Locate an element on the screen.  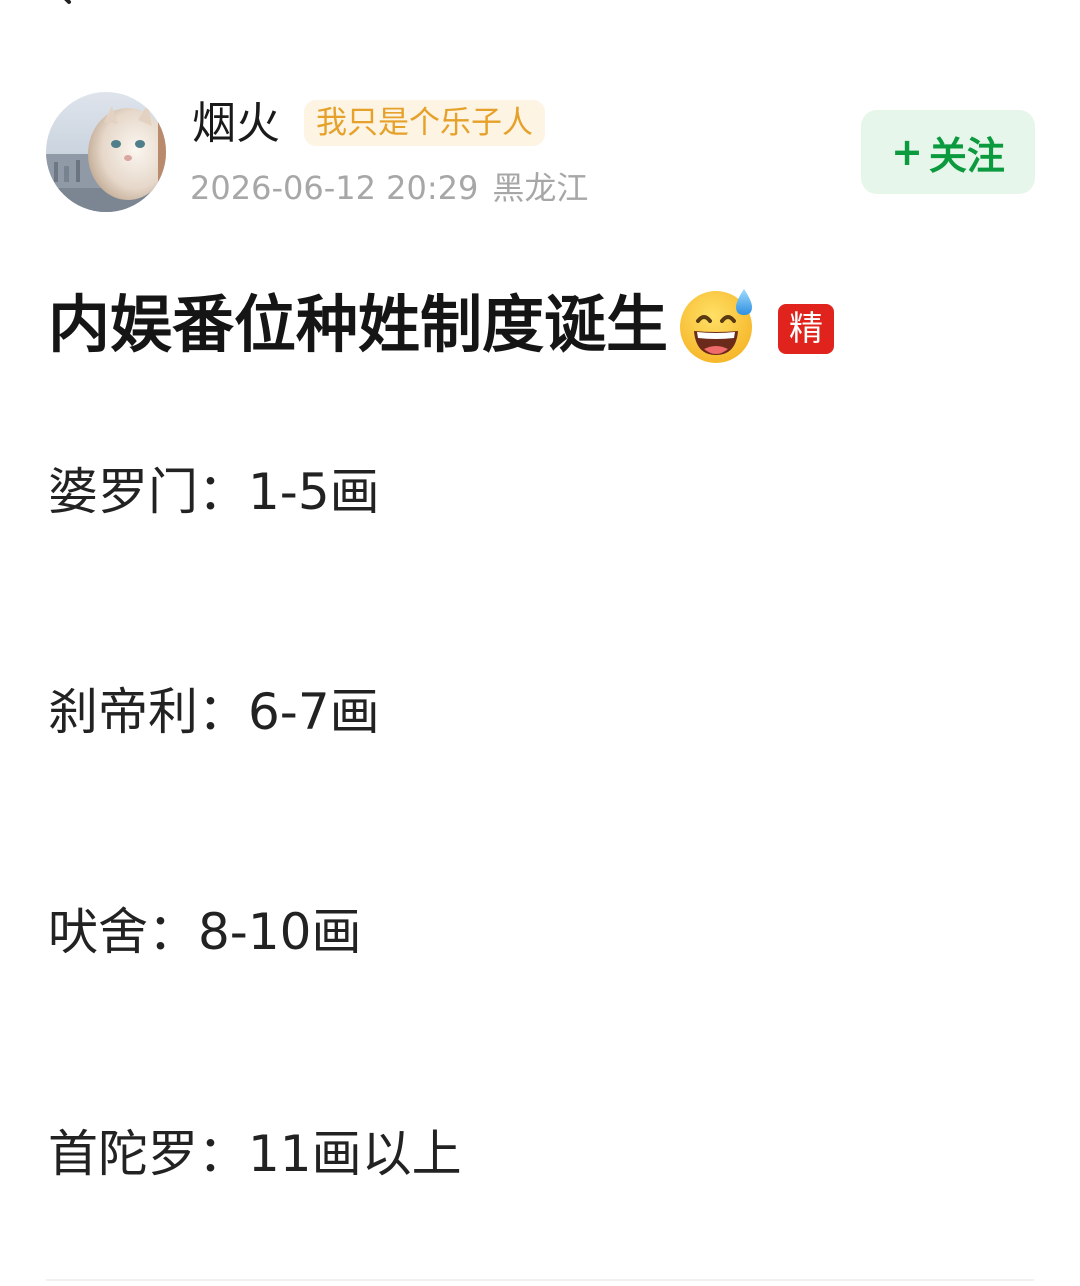
grinning-face-with-sweat-icon is located at coordinates (718, 325).